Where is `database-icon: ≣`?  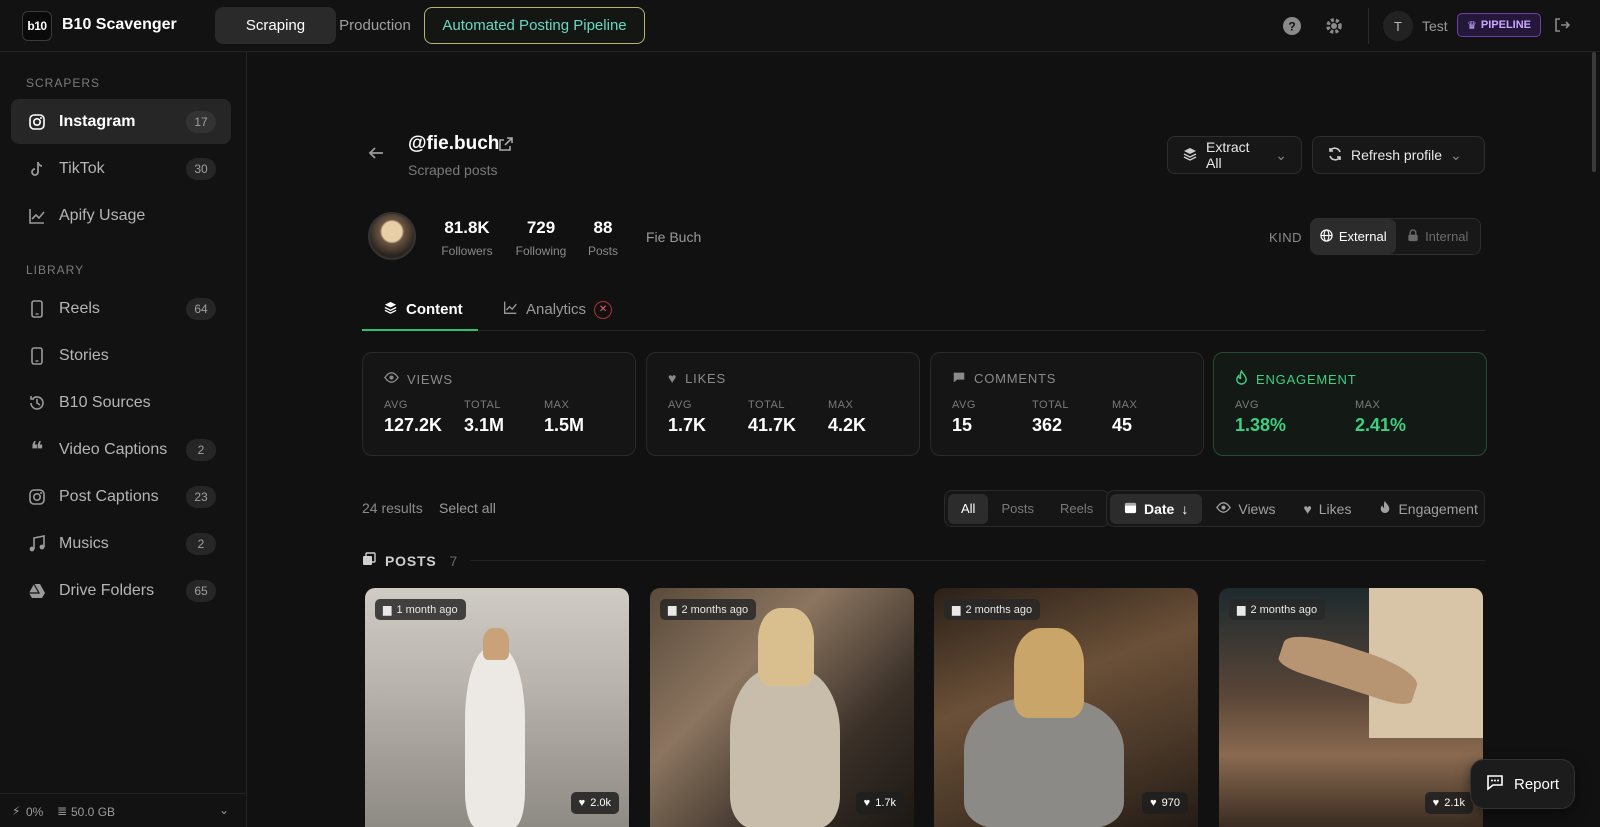 database-icon: ≣ is located at coordinates (62, 811).